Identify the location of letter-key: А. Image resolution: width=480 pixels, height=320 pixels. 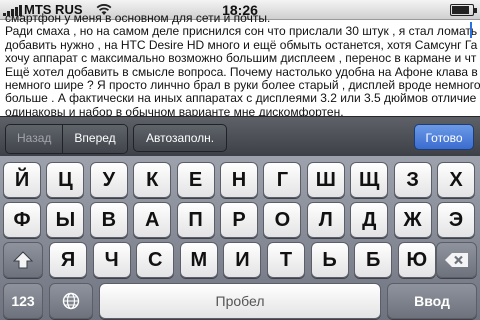
(152, 220).